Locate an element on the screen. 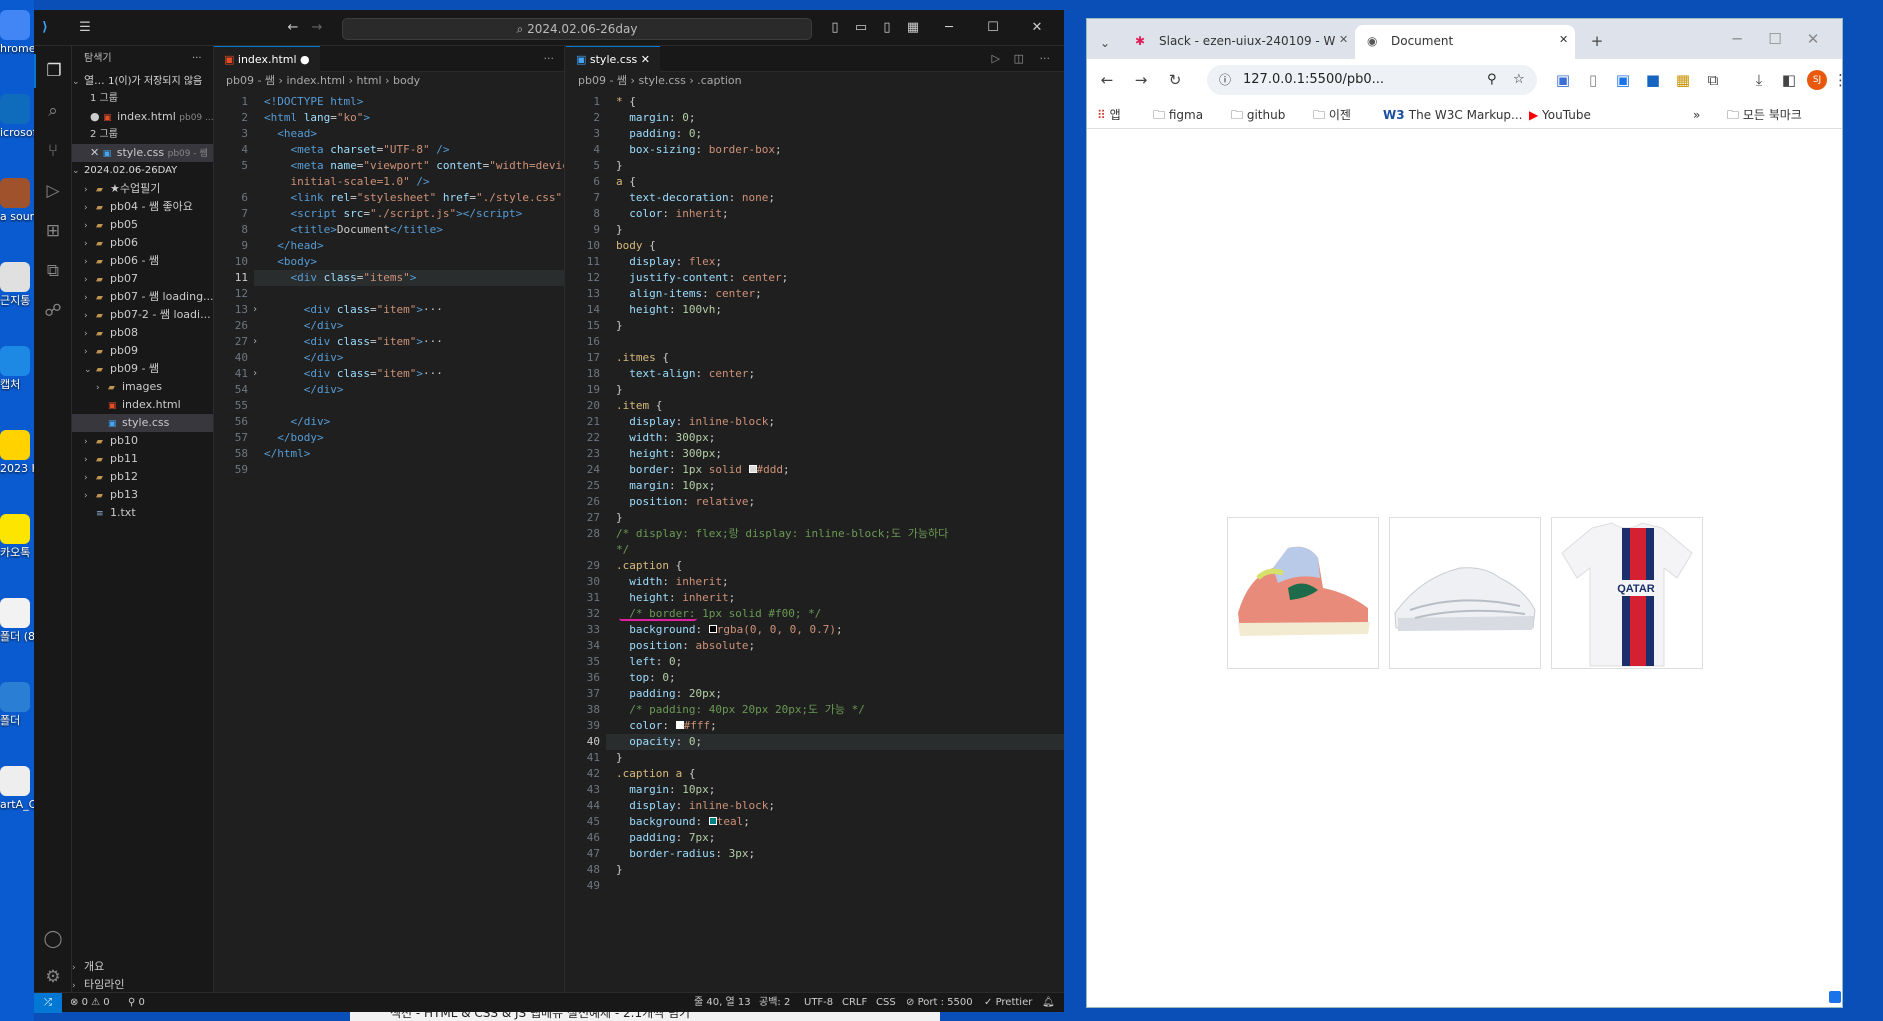  close-tab-icon: ✕ is located at coordinates (1343, 39).